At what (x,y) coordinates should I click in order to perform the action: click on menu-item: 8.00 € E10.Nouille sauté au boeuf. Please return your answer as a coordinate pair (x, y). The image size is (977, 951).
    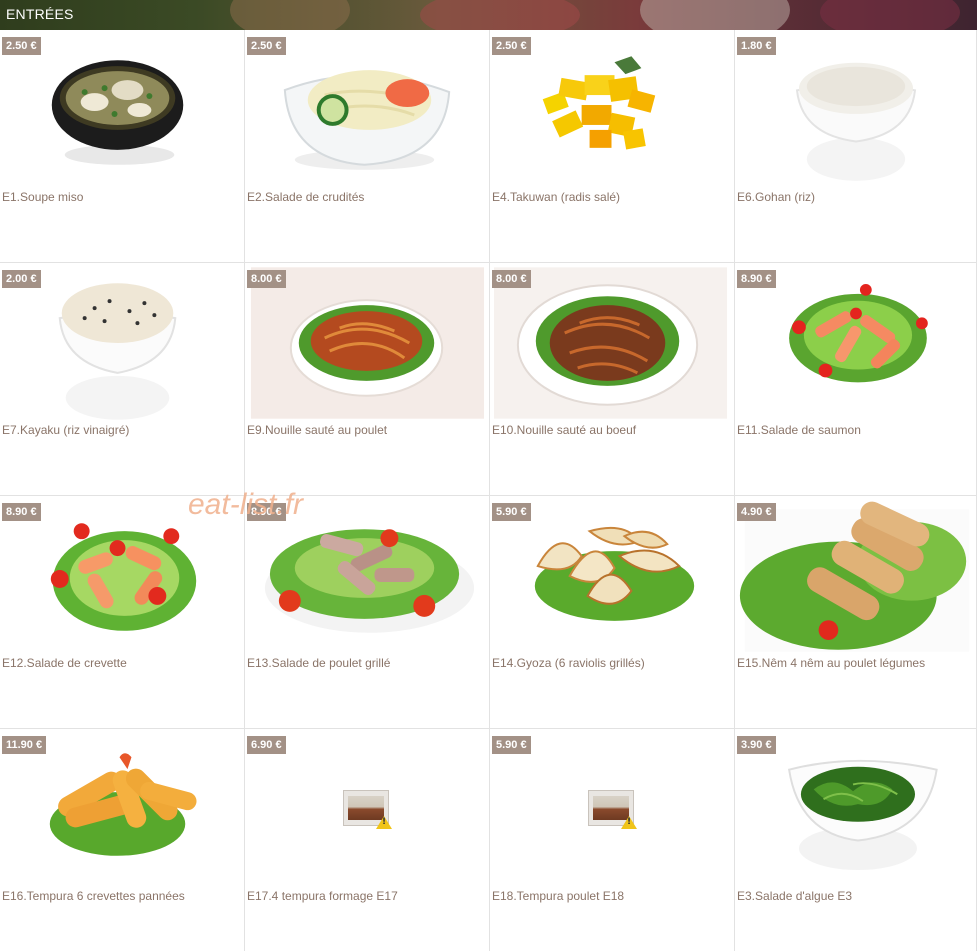
    Looking at the image, I should click on (612, 379).